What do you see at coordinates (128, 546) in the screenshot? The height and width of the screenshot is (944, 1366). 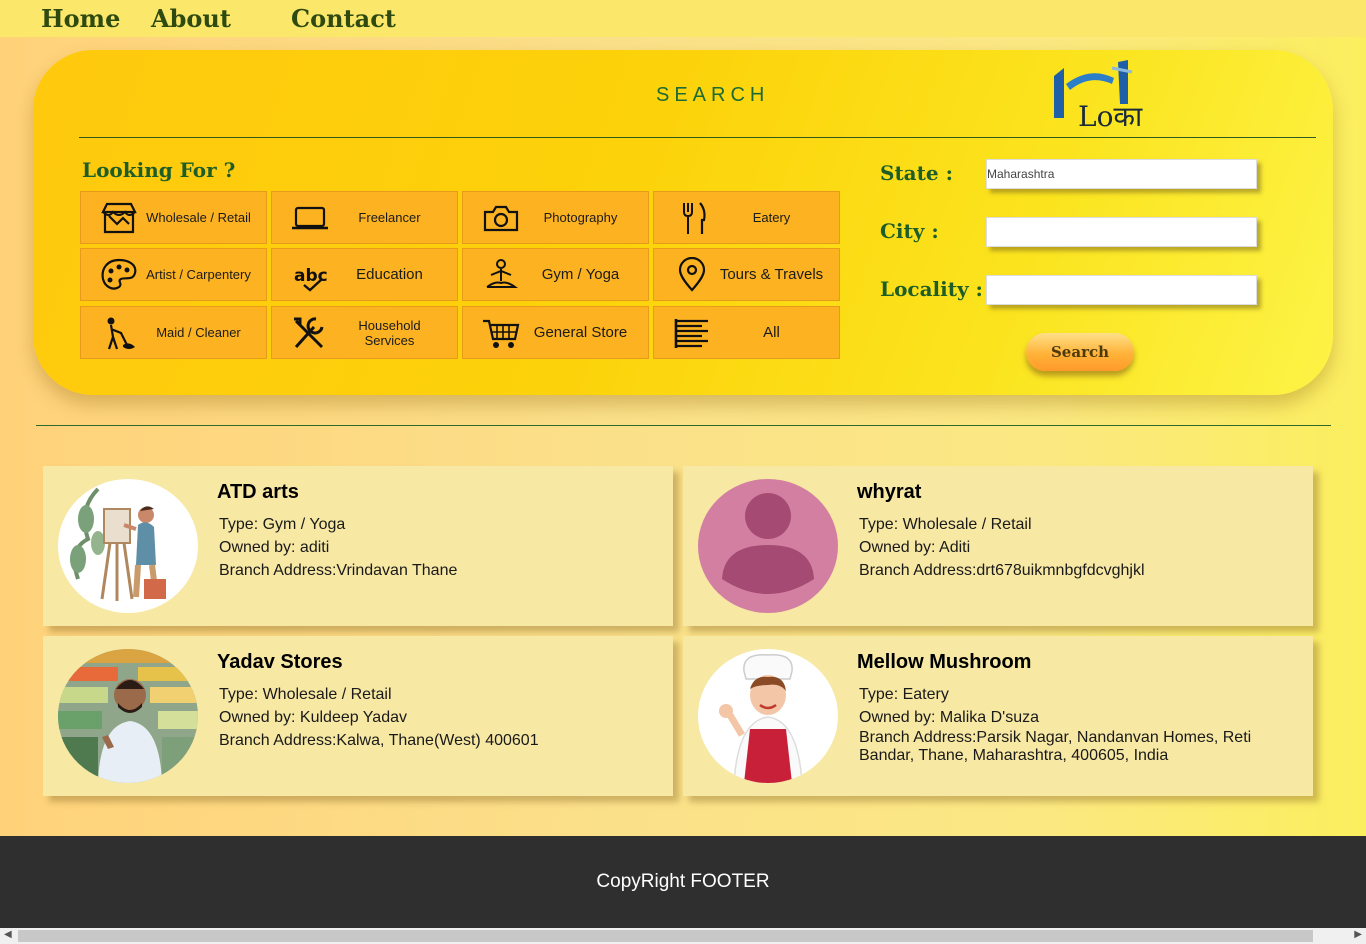 I see `painter-avatar` at bounding box center [128, 546].